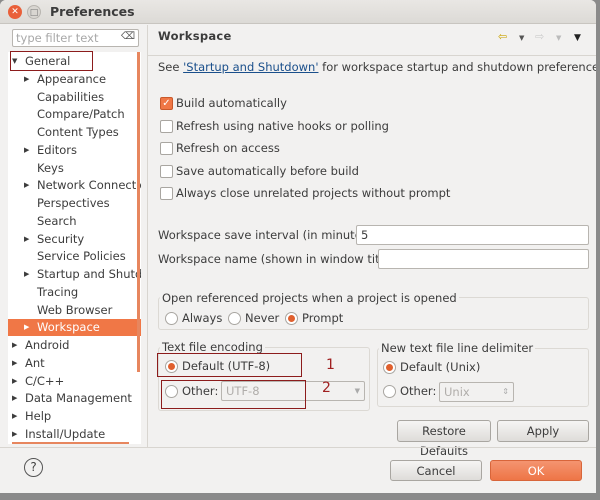  What do you see at coordinates (436, 470) in the screenshot?
I see `cancel-button: Cancel` at bounding box center [436, 470].